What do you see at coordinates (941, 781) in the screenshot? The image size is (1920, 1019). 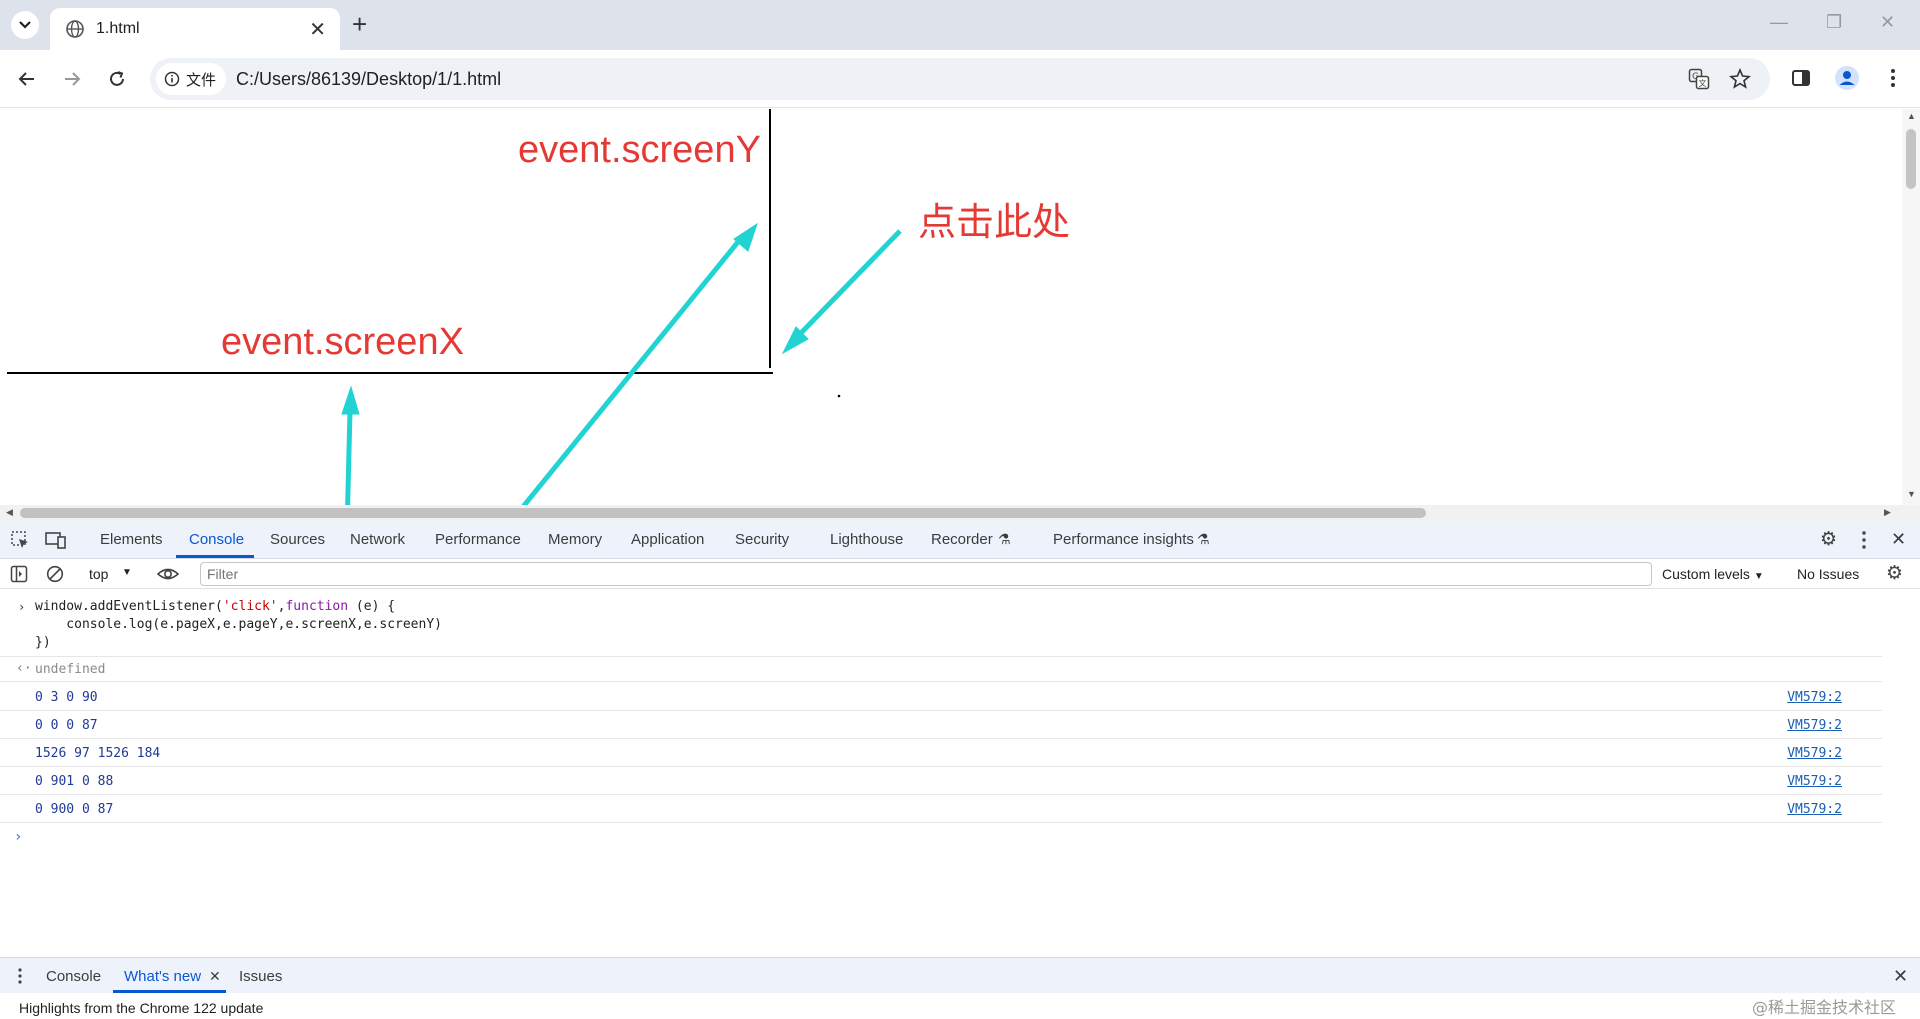 I see `console-log-row: 0 901 0 88 VM579:2` at bounding box center [941, 781].